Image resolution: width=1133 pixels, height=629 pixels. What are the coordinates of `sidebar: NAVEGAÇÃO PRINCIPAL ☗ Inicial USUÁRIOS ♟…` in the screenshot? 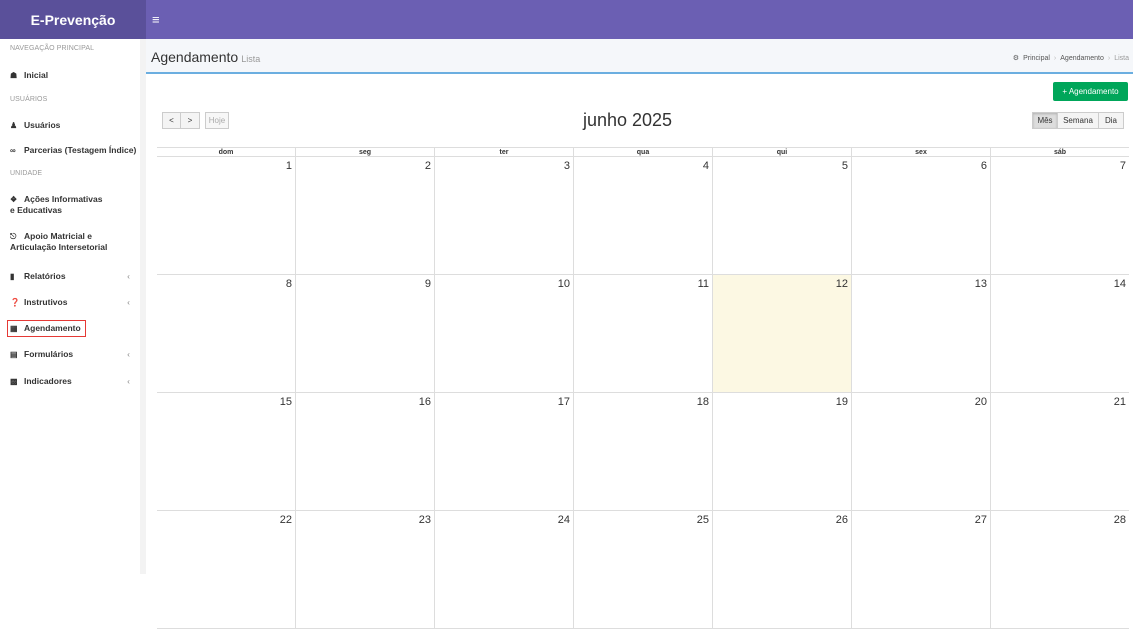 It's located at (73, 306).